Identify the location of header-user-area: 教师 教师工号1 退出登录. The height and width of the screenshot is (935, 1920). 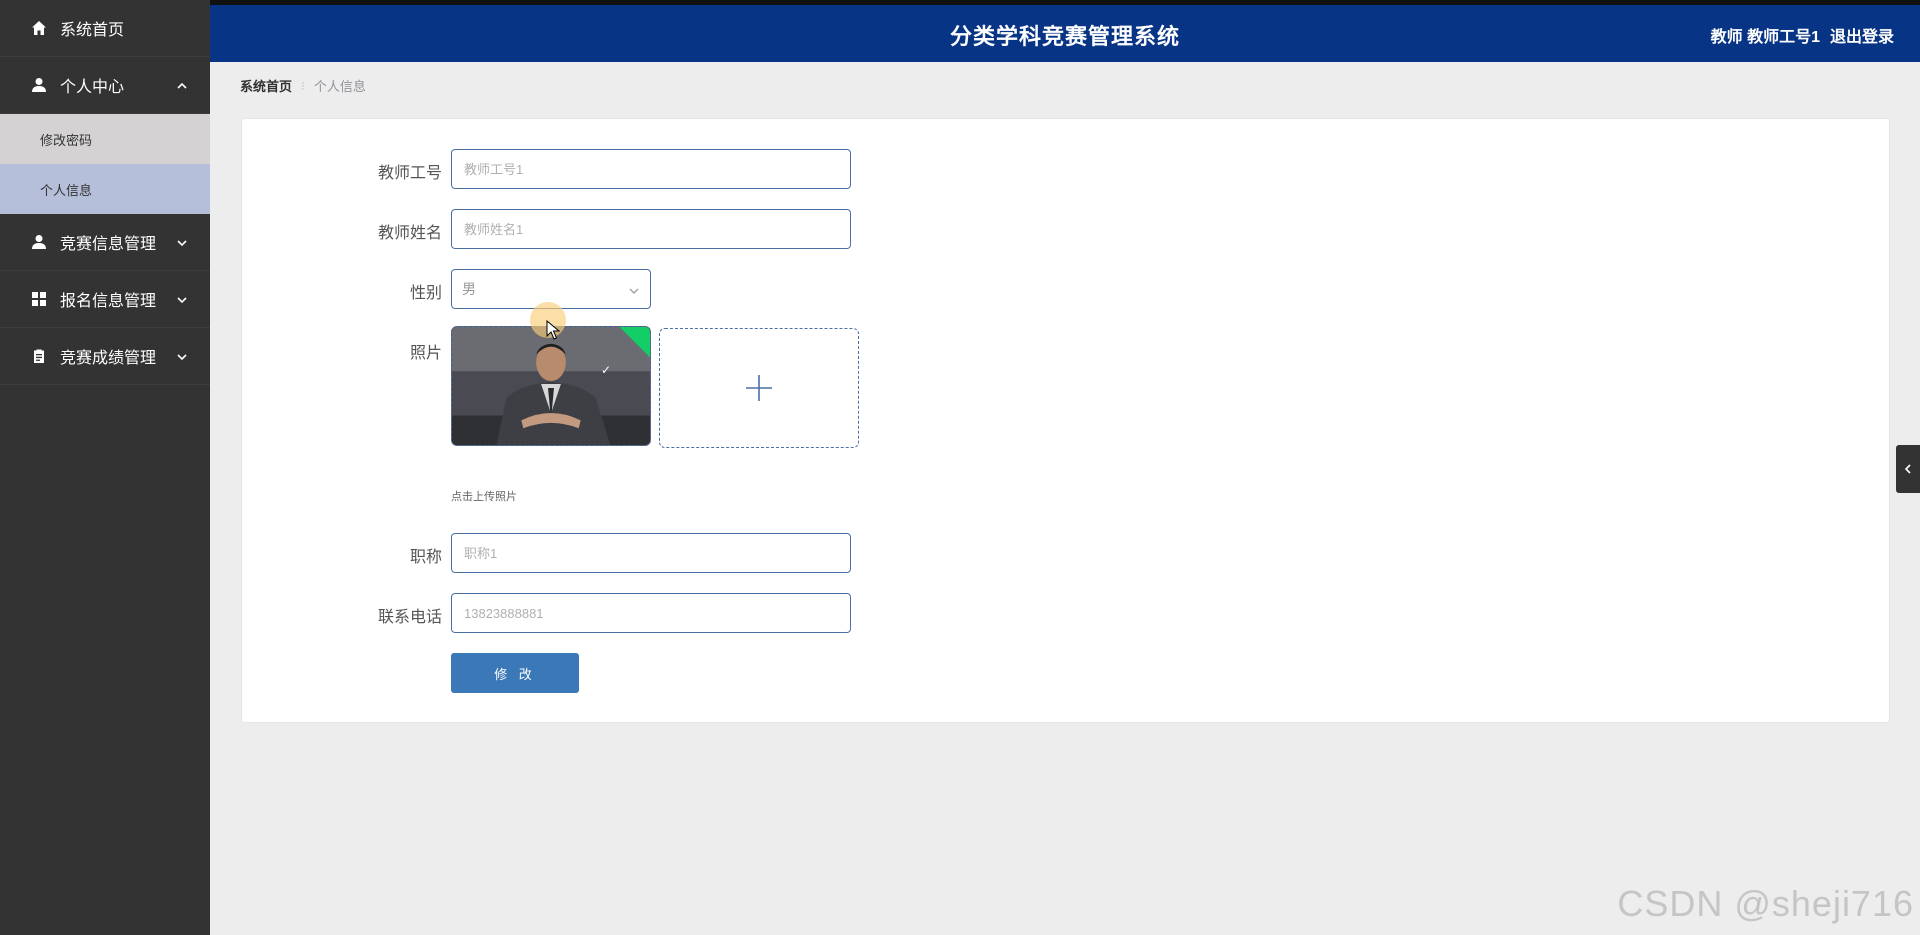
(1802, 35).